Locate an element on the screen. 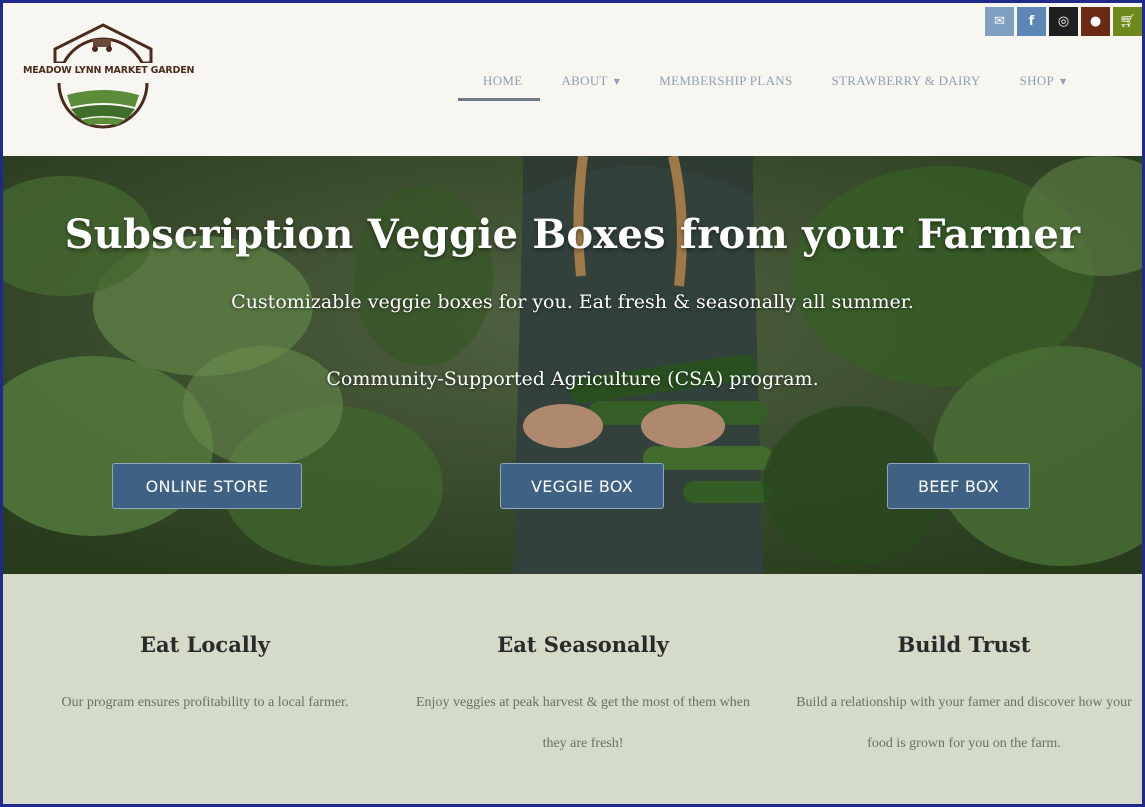  nav-membership-plans: MEMBERSHIP PLANS is located at coordinates (725, 87).